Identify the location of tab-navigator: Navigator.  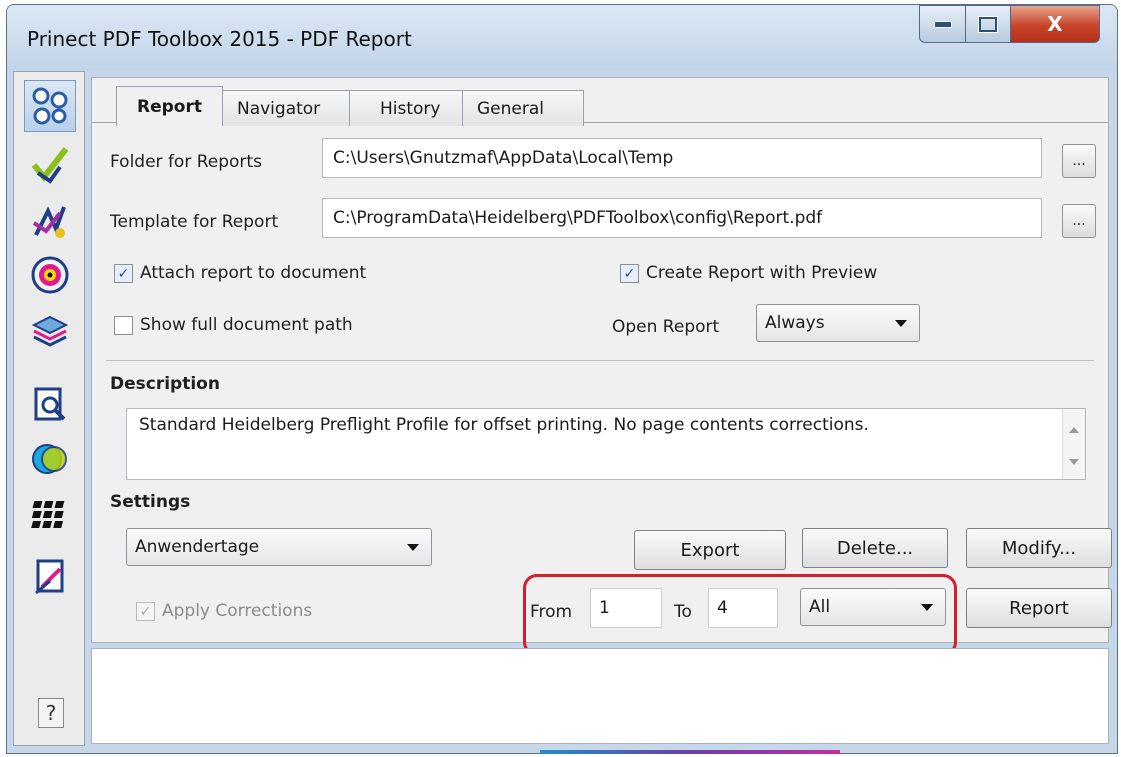
(285, 108).